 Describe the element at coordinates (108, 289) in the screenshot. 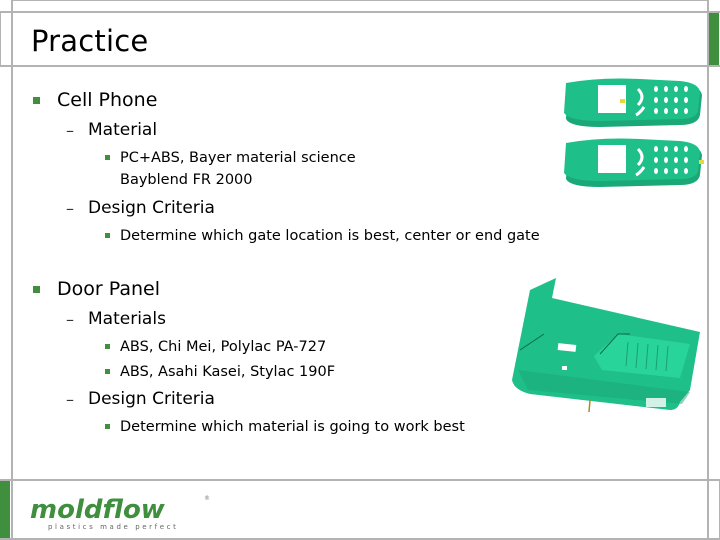

I see `section-heading-door-panel: Door Panel` at that location.